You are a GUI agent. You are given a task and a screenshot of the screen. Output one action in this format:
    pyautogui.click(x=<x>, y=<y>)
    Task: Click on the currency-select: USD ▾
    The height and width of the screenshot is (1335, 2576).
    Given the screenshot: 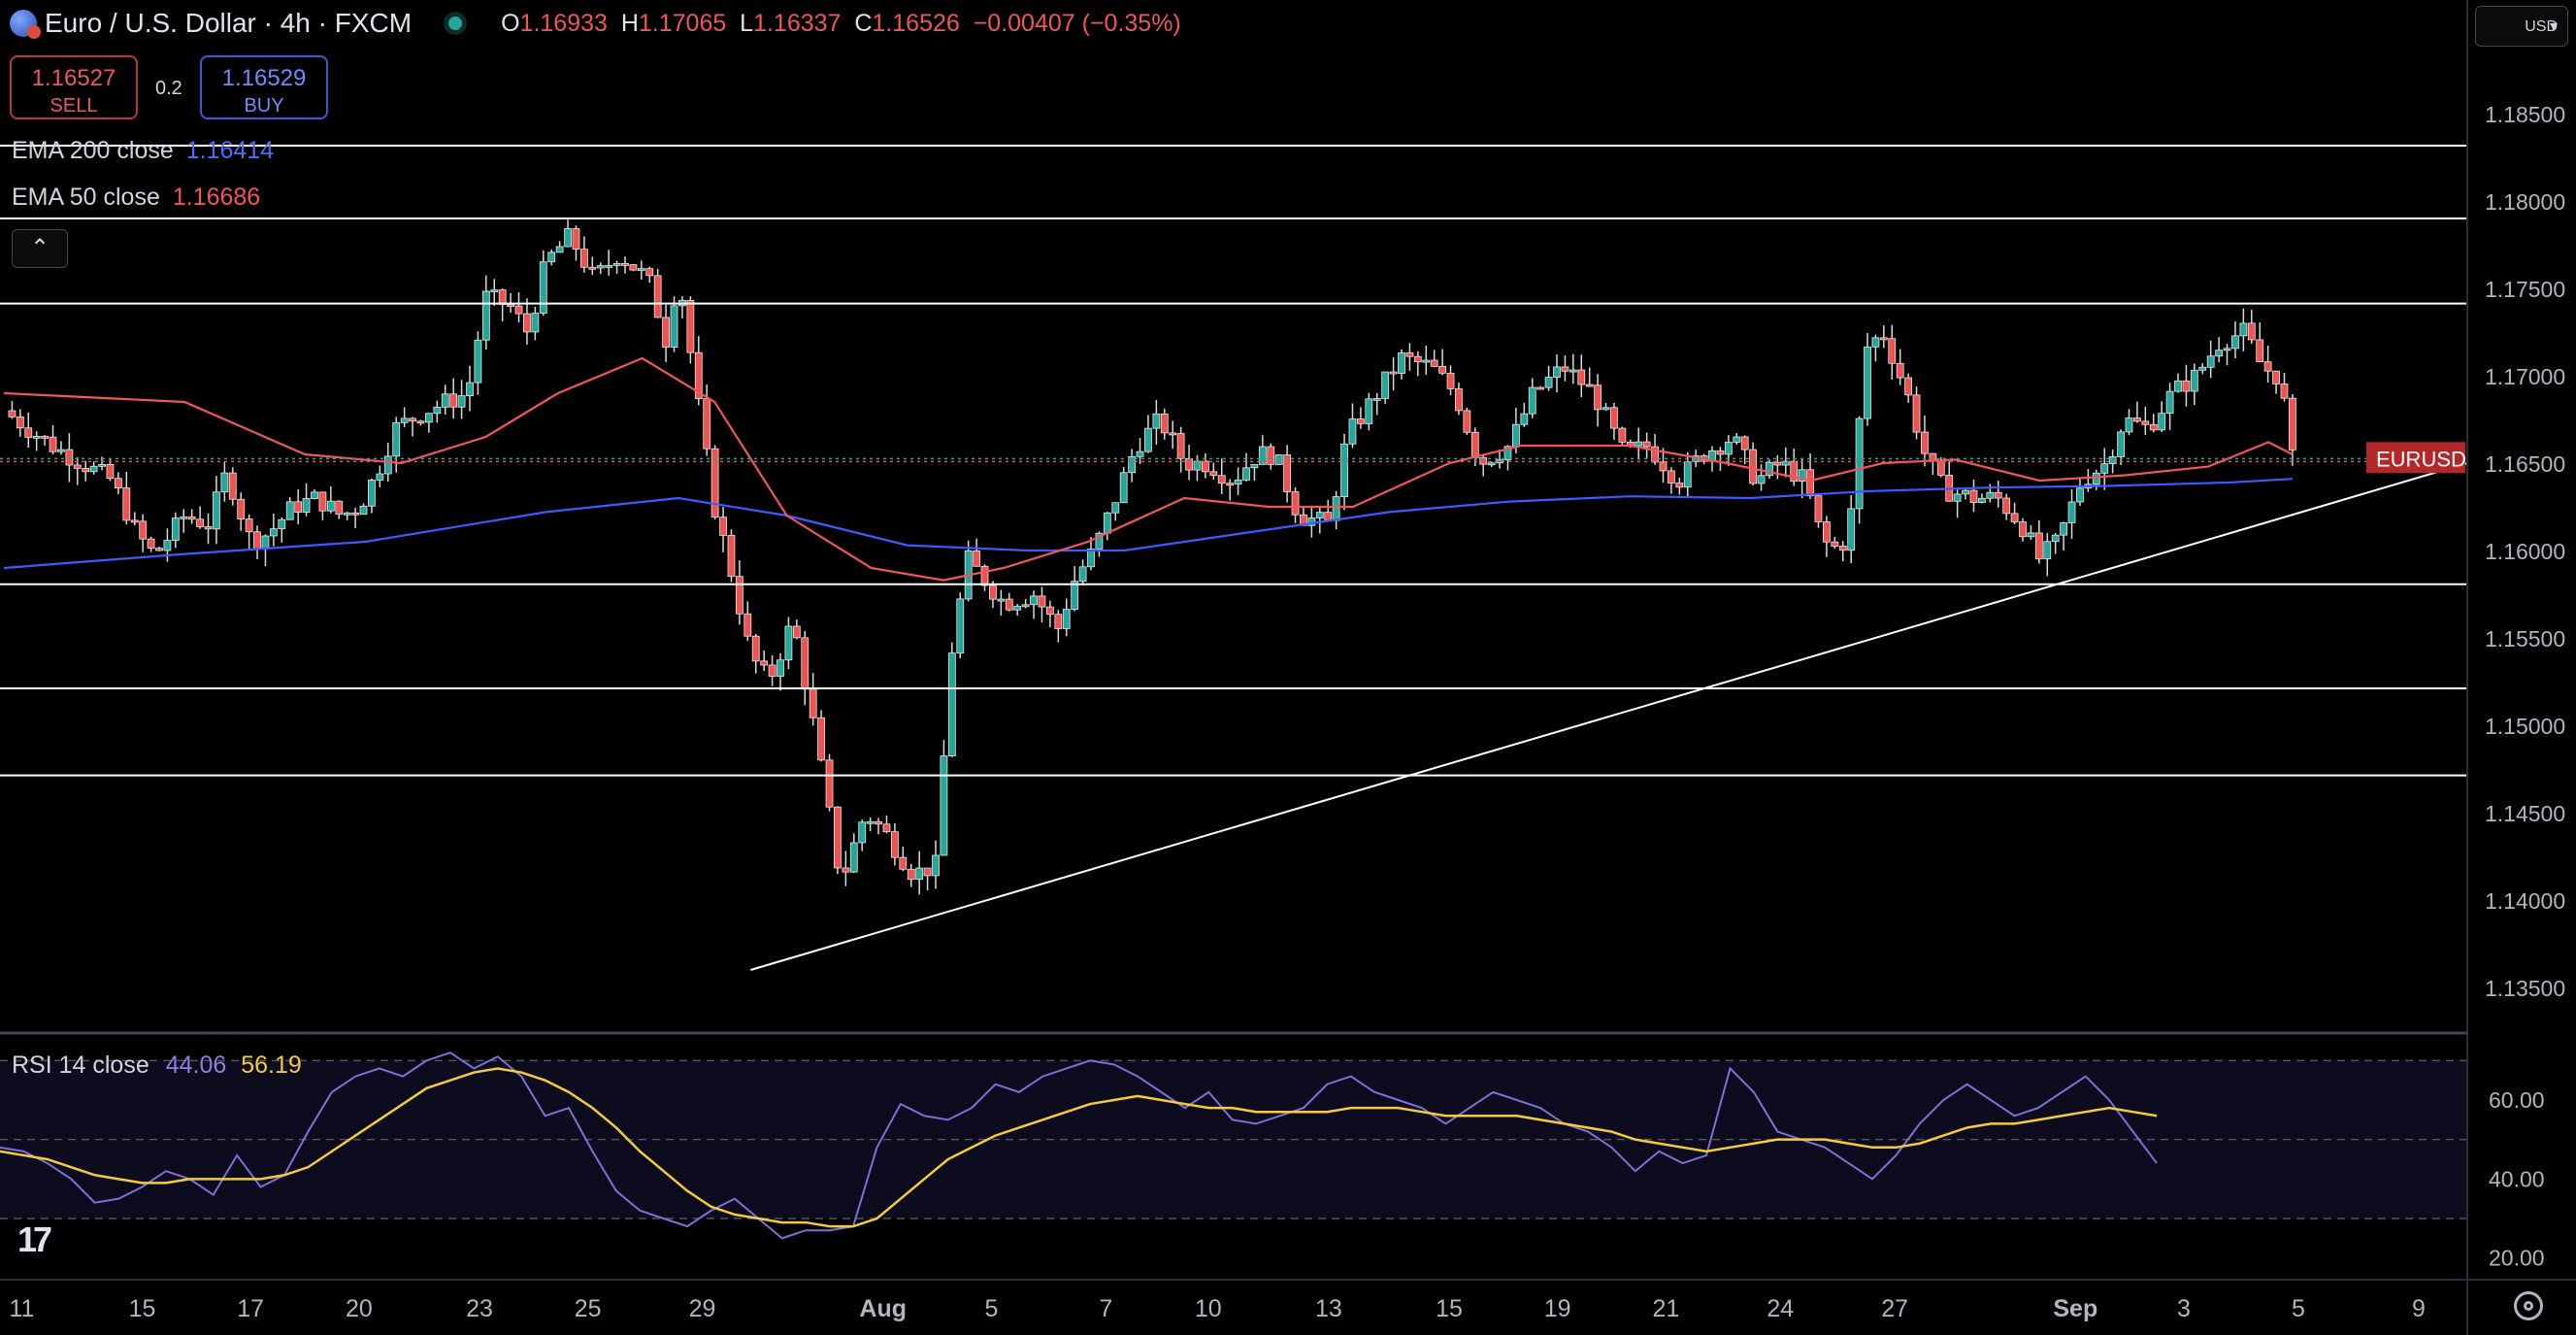 What is the action you would take?
    pyautogui.click(x=2521, y=27)
    